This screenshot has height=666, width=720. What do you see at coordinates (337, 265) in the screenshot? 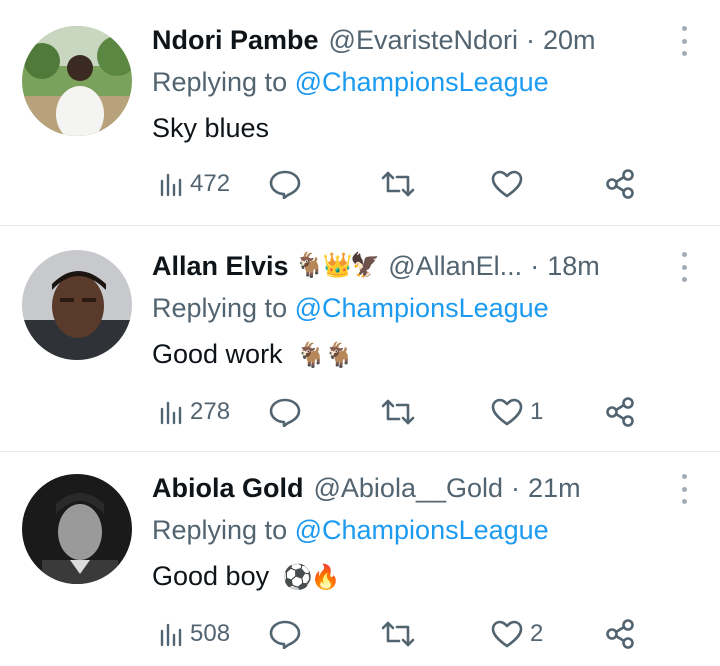
I see `name-emoji: 🐐👑🦅` at bounding box center [337, 265].